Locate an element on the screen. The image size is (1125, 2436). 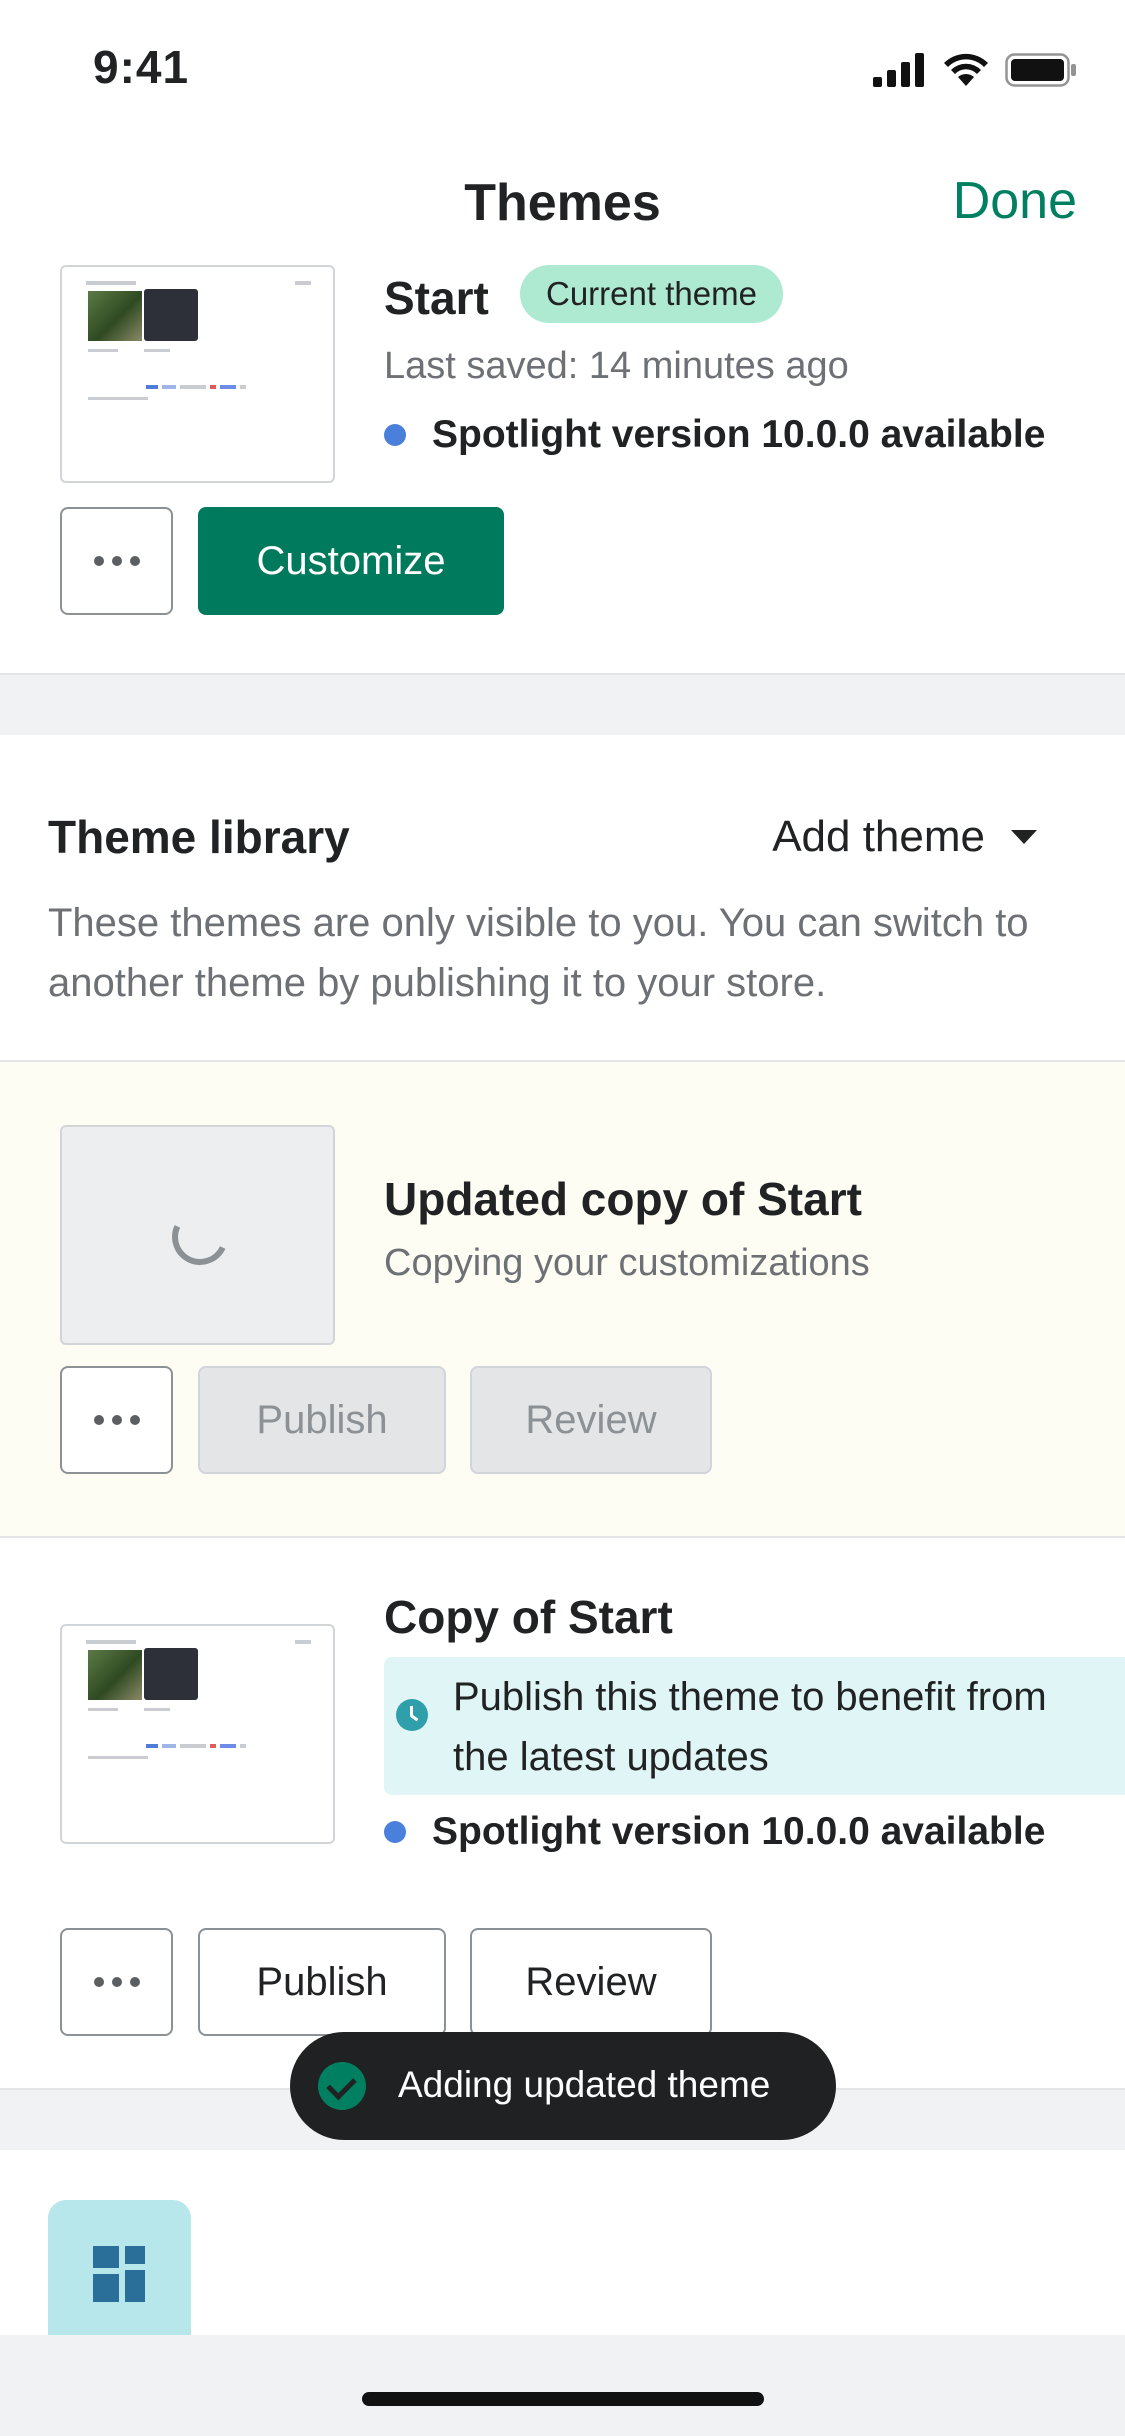
theme-library-title: Theme library is located at coordinates (199, 837).